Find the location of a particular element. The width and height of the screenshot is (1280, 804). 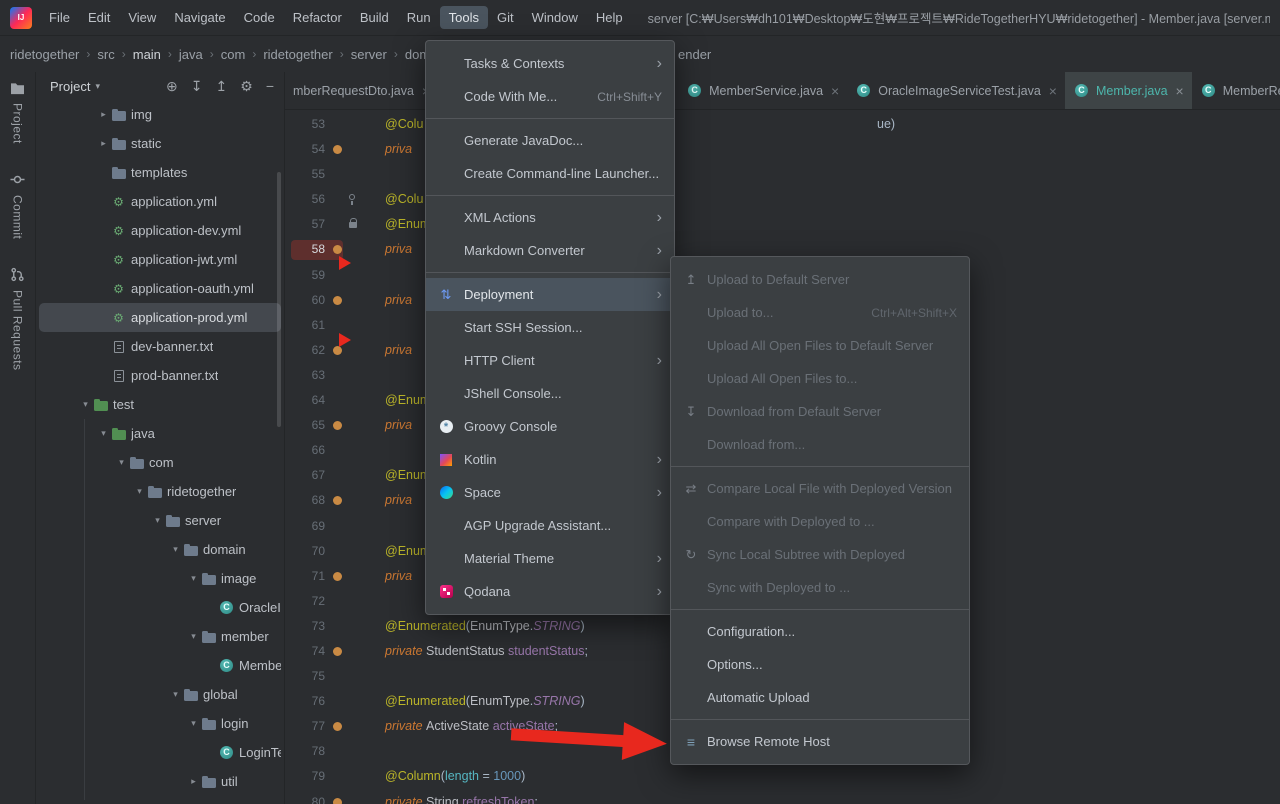

menu-item-code-with-me: Code With Me... Ctrl+Shift+Y is located at coordinates (550, 96).